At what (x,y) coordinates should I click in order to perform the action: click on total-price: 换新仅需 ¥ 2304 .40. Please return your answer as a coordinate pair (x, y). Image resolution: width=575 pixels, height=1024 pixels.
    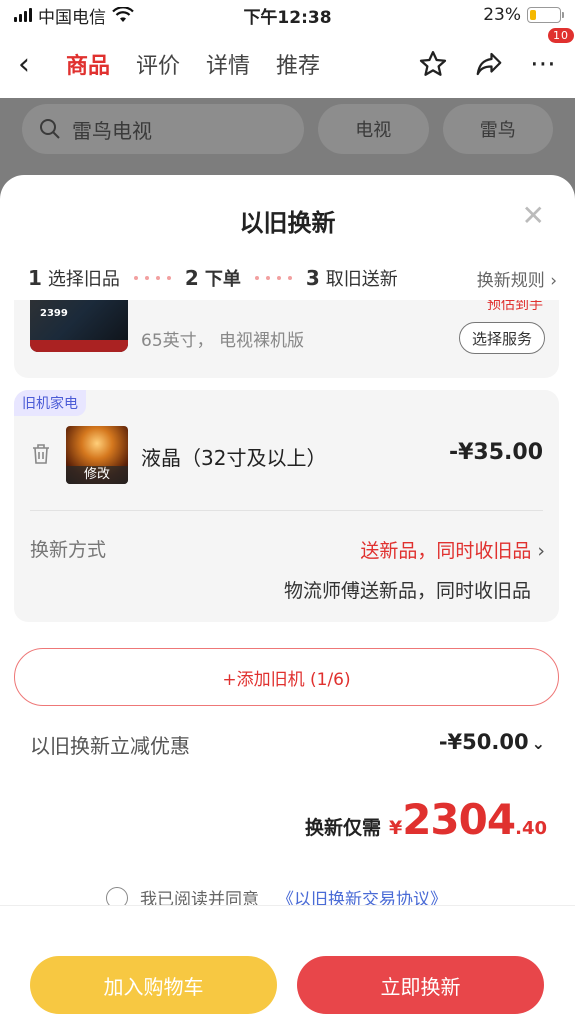
    Looking at the image, I should click on (426, 819).